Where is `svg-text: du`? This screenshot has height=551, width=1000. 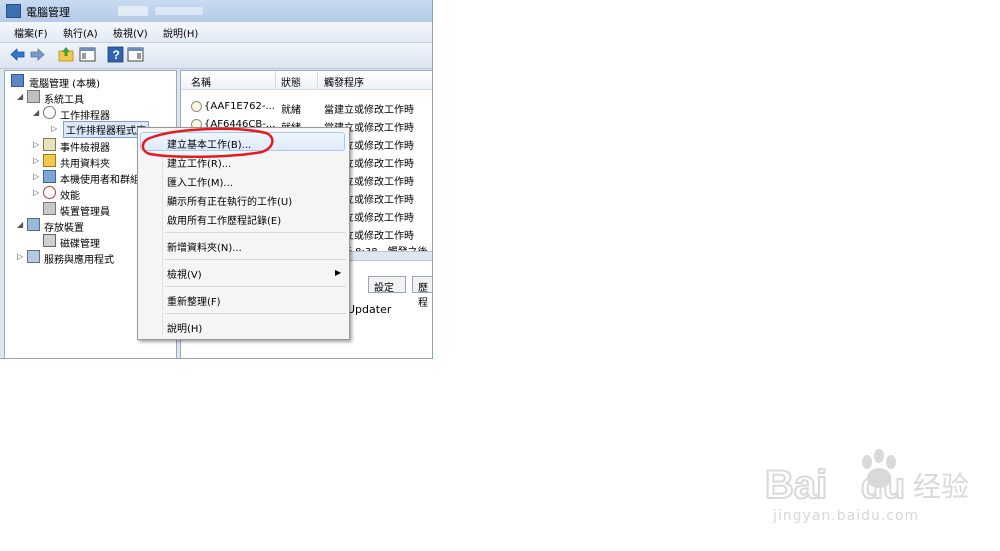
svg-text: du is located at coordinates (883, 485).